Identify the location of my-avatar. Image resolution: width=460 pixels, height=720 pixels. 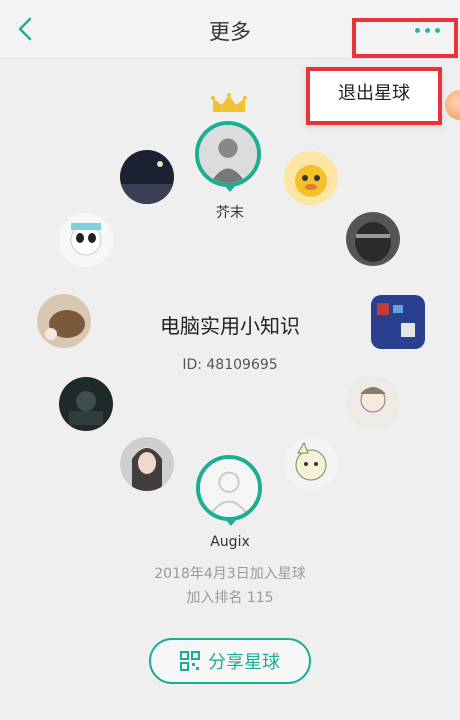
(229, 488).